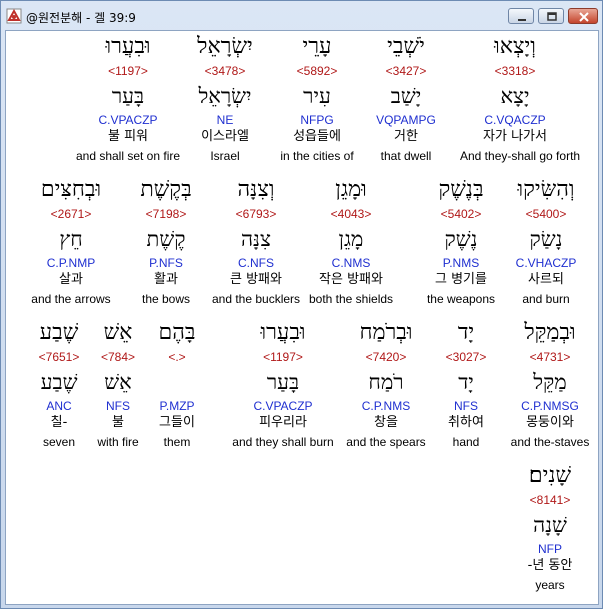  I want to click on title-bar: @원전분해 - 겔 39:9, so click(301, 16).